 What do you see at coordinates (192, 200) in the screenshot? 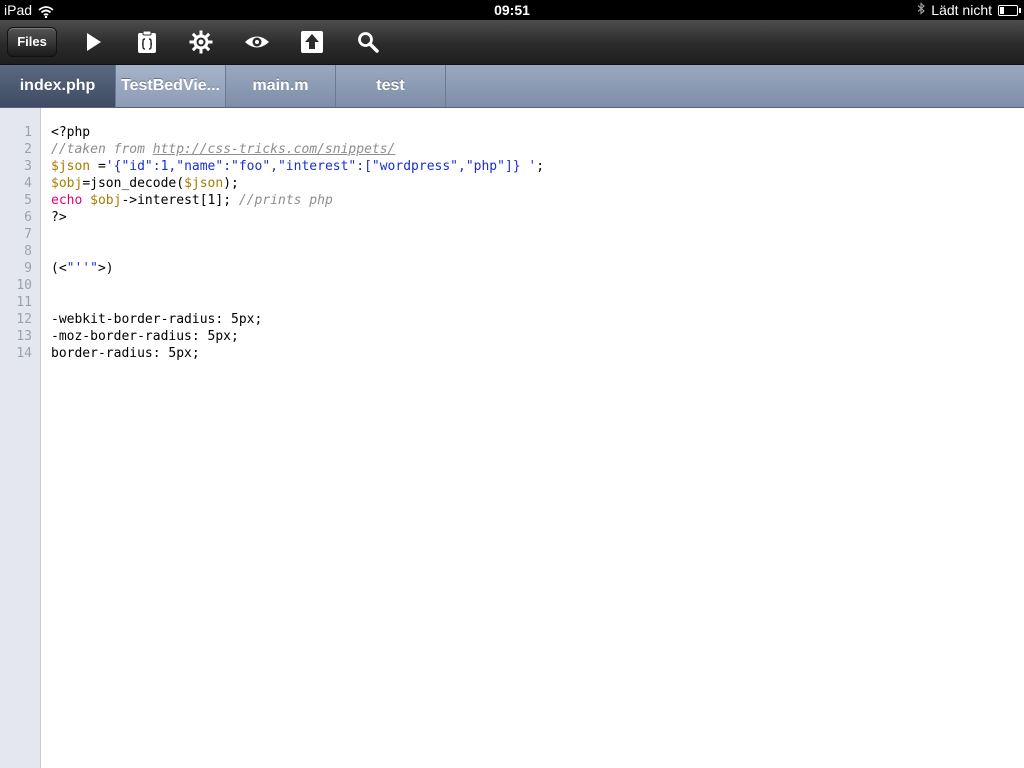
I see `code-line: echo $obj->interest[1]; //prints php` at bounding box center [192, 200].